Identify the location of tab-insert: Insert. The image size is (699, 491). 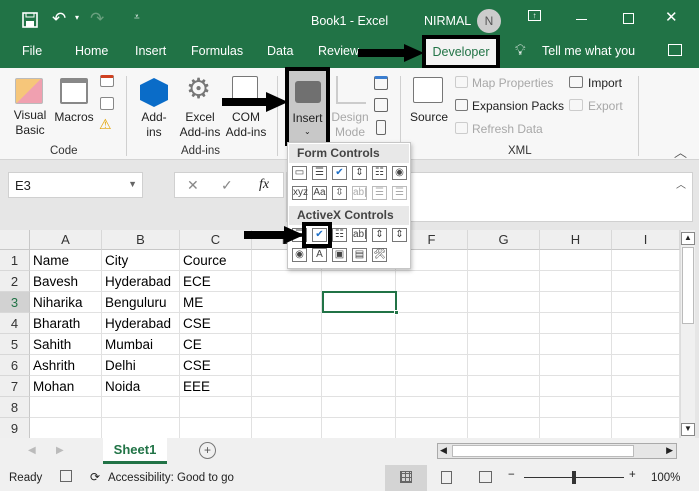
(150, 51).